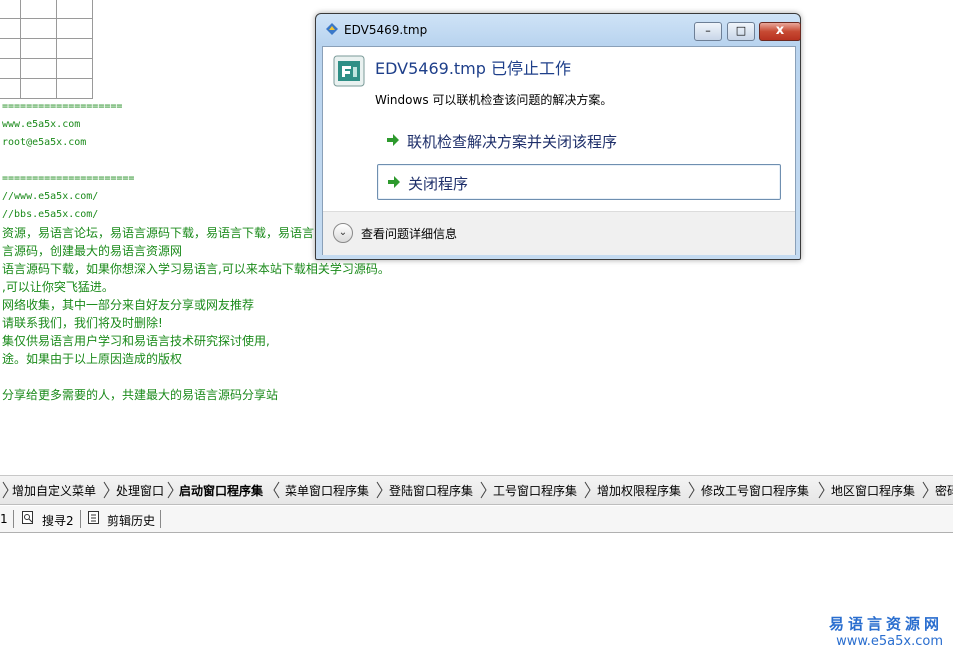  What do you see at coordinates (559, 233) in the screenshot?
I see `dialog-footer: ⌄ 查看问题详细信息` at bounding box center [559, 233].